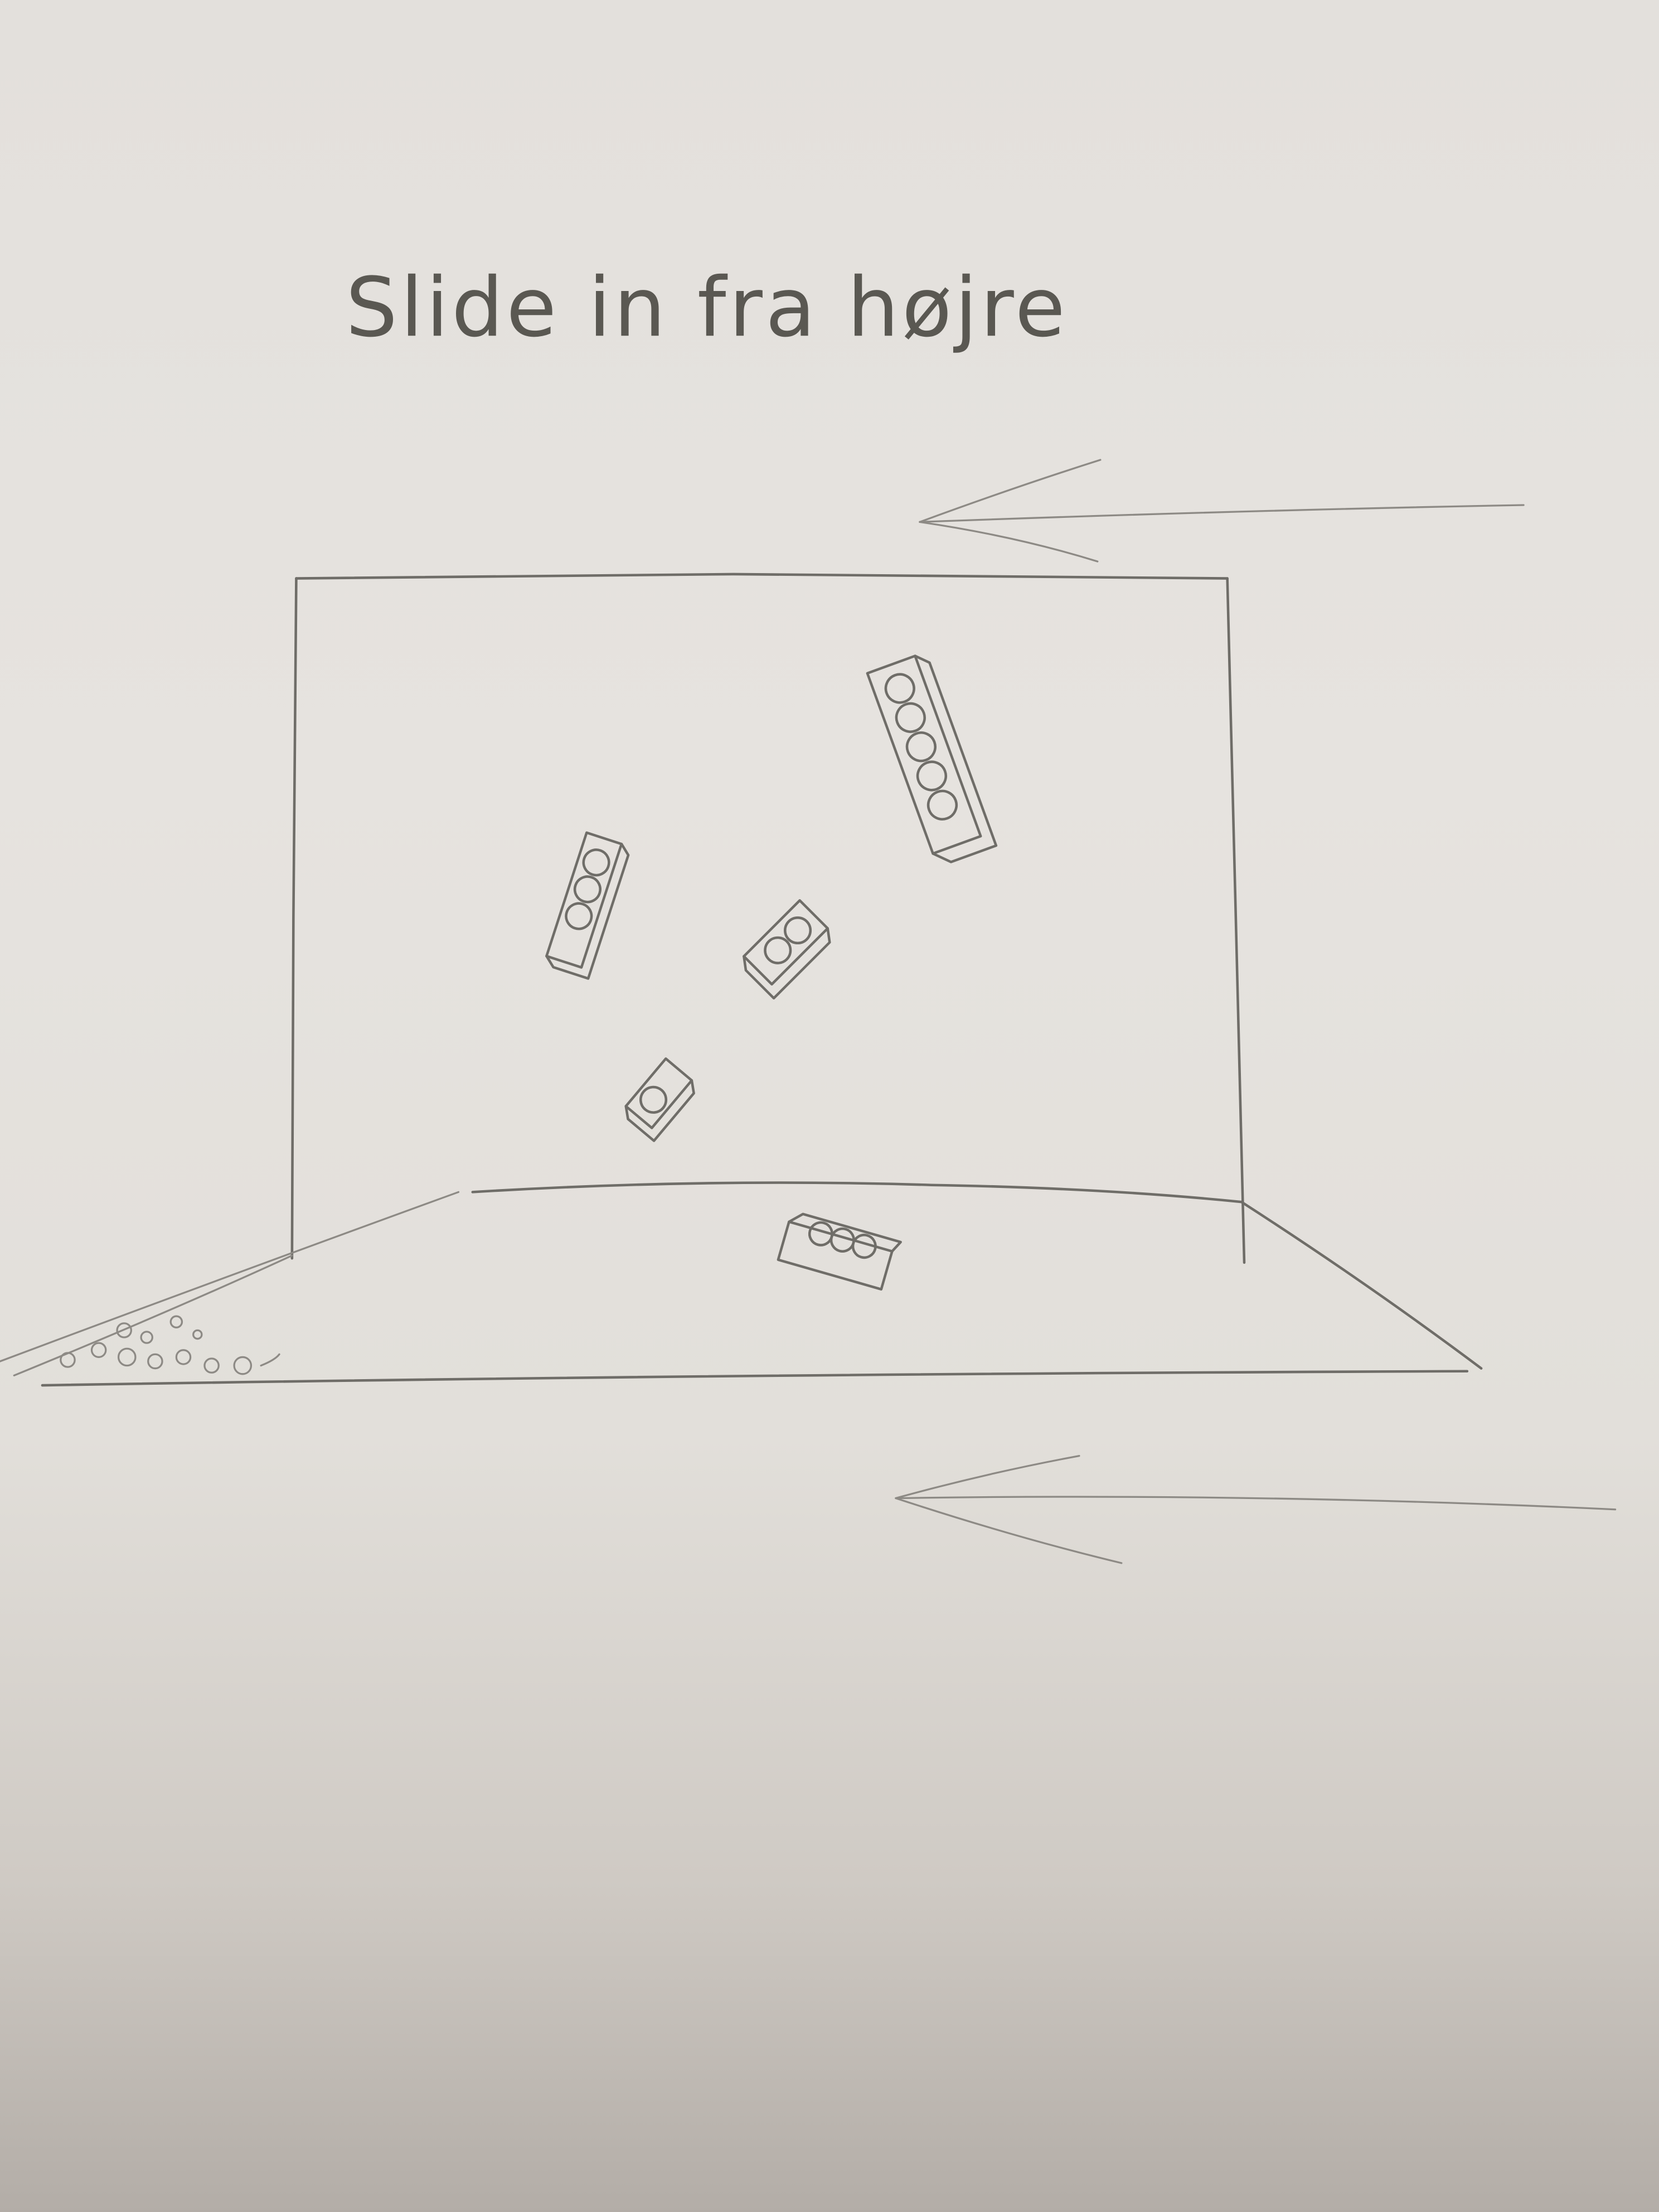 This screenshot has height=2212, width=1659. What do you see at coordinates (587, 905) in the screenshot?
I see `brick-medium` at bounding box center [587, 905].